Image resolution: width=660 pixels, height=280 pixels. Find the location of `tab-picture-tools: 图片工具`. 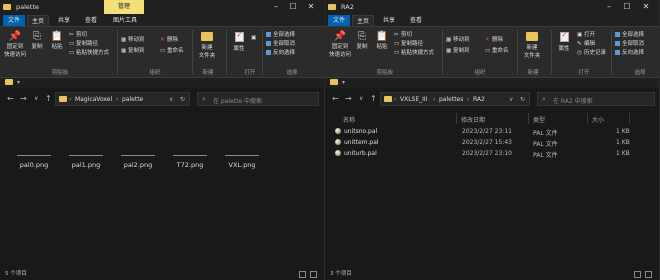

tab-picture-tools: 图片工具 is located at coordinates (125, 20).